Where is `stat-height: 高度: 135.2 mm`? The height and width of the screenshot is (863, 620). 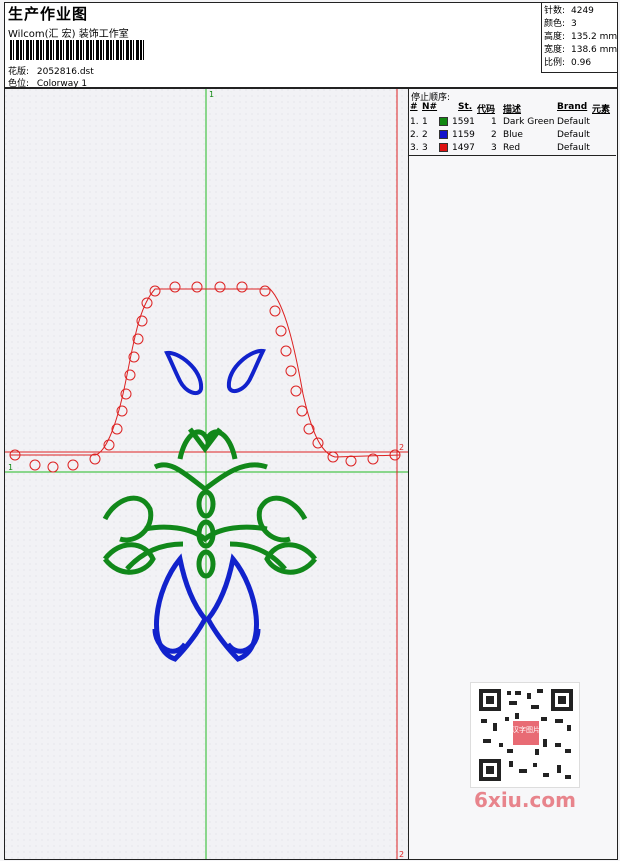 stat-height: 高度: 135.2 mm is located at coordinates (581, 37).